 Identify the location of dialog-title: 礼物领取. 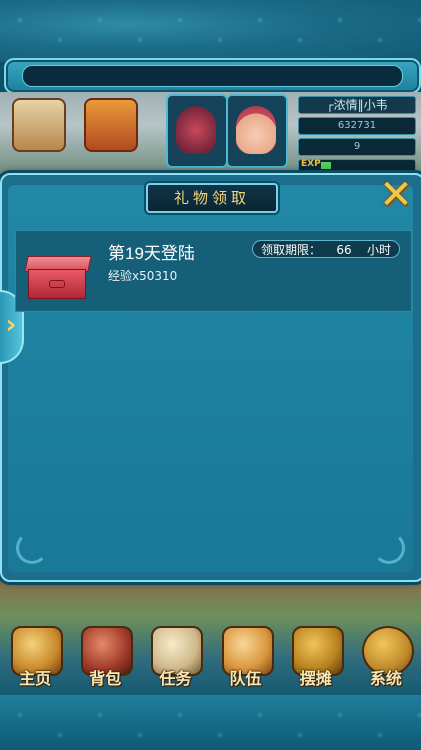
(212, 198).